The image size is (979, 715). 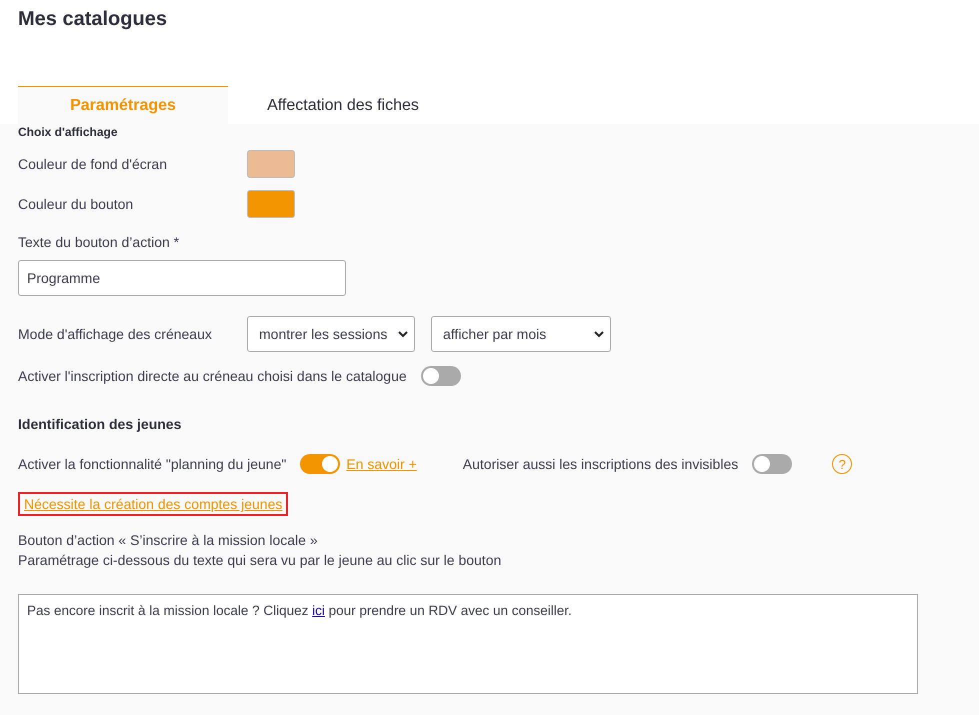 What do you see at coordinates (99, 242) in the screenshot?
I see `field-label: Texte du bouton d’action *` at bounding box center [99, 242].